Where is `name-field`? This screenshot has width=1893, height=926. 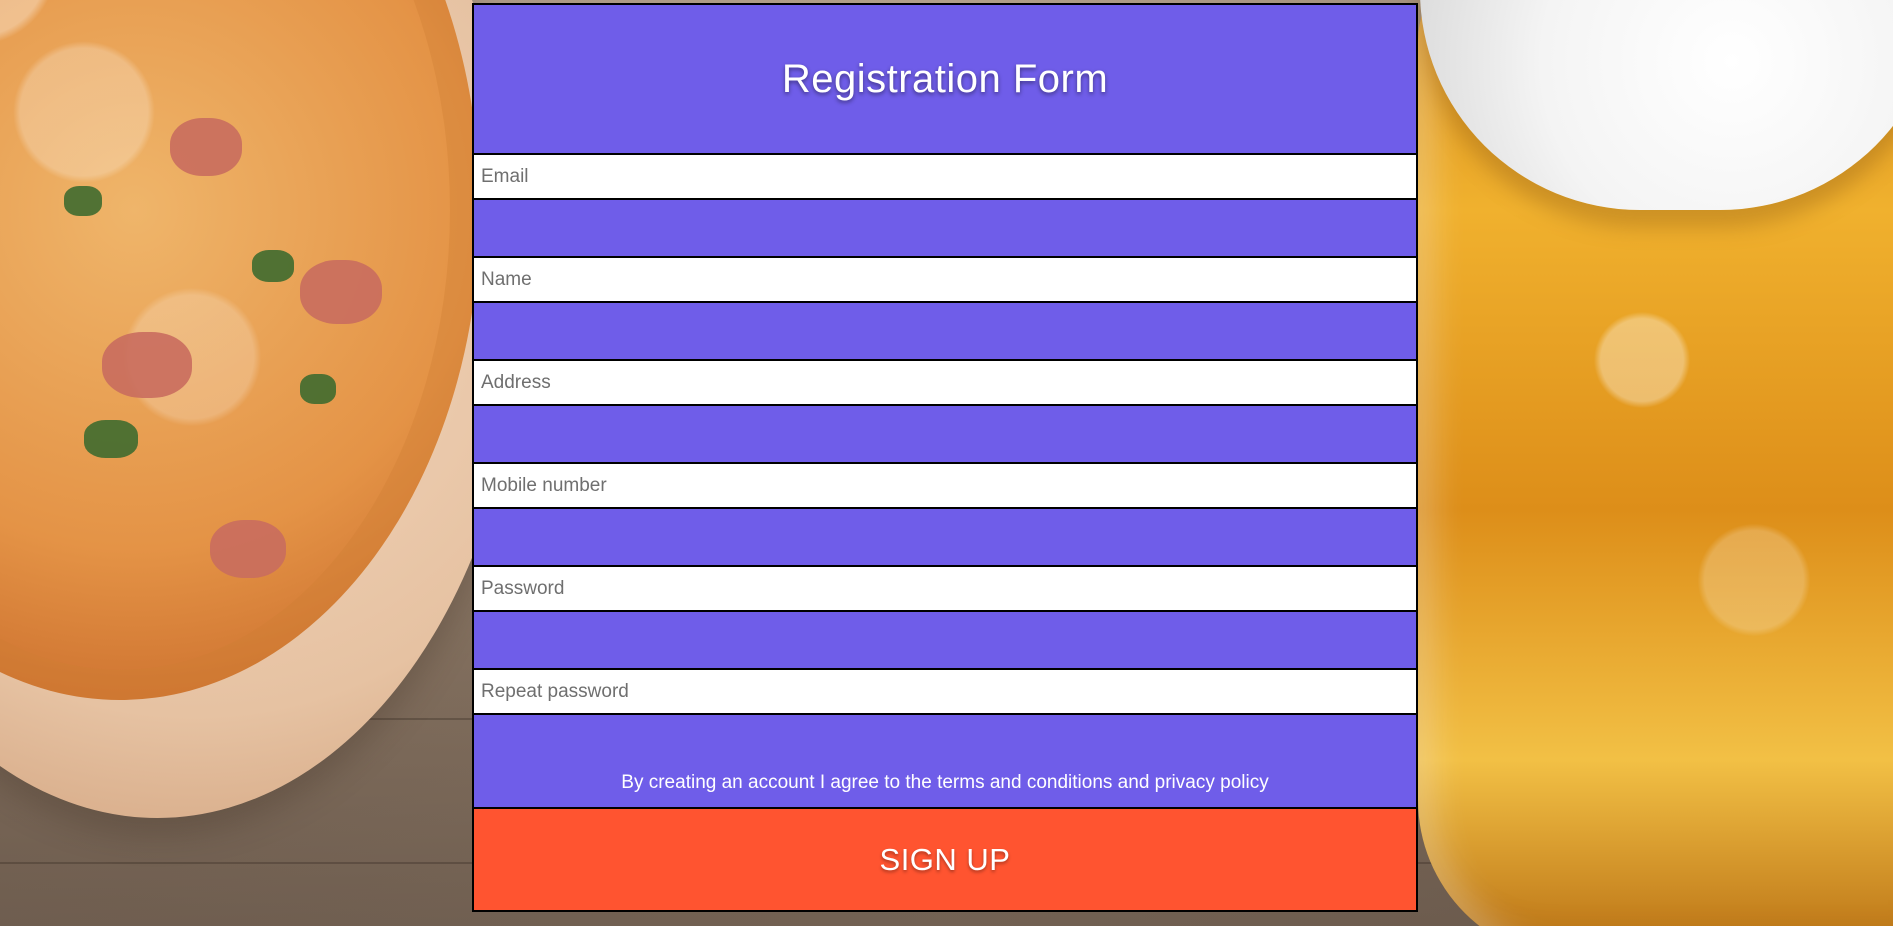
name-field is located at coordinates (945, 279).